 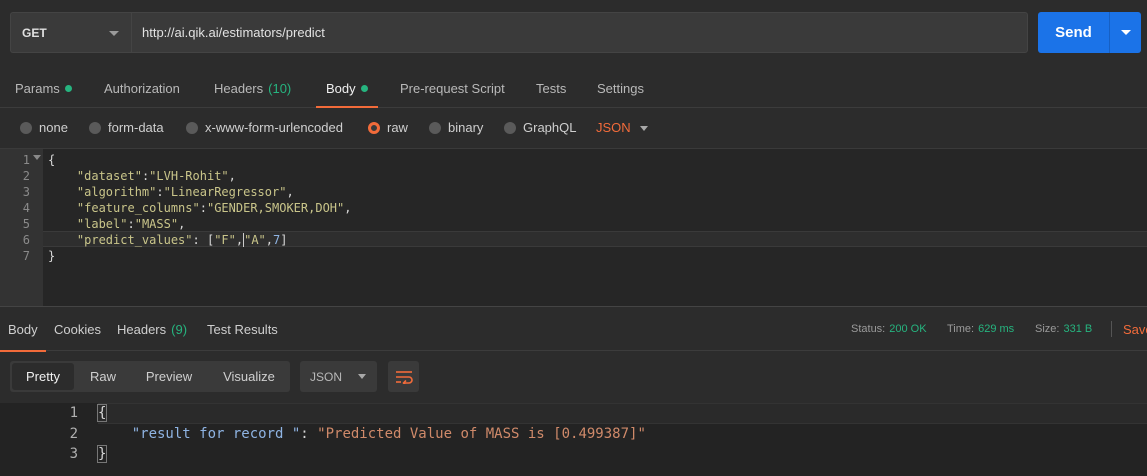 I want to click on body-option-graphql: GraphQL, so click(x=540, y=127).